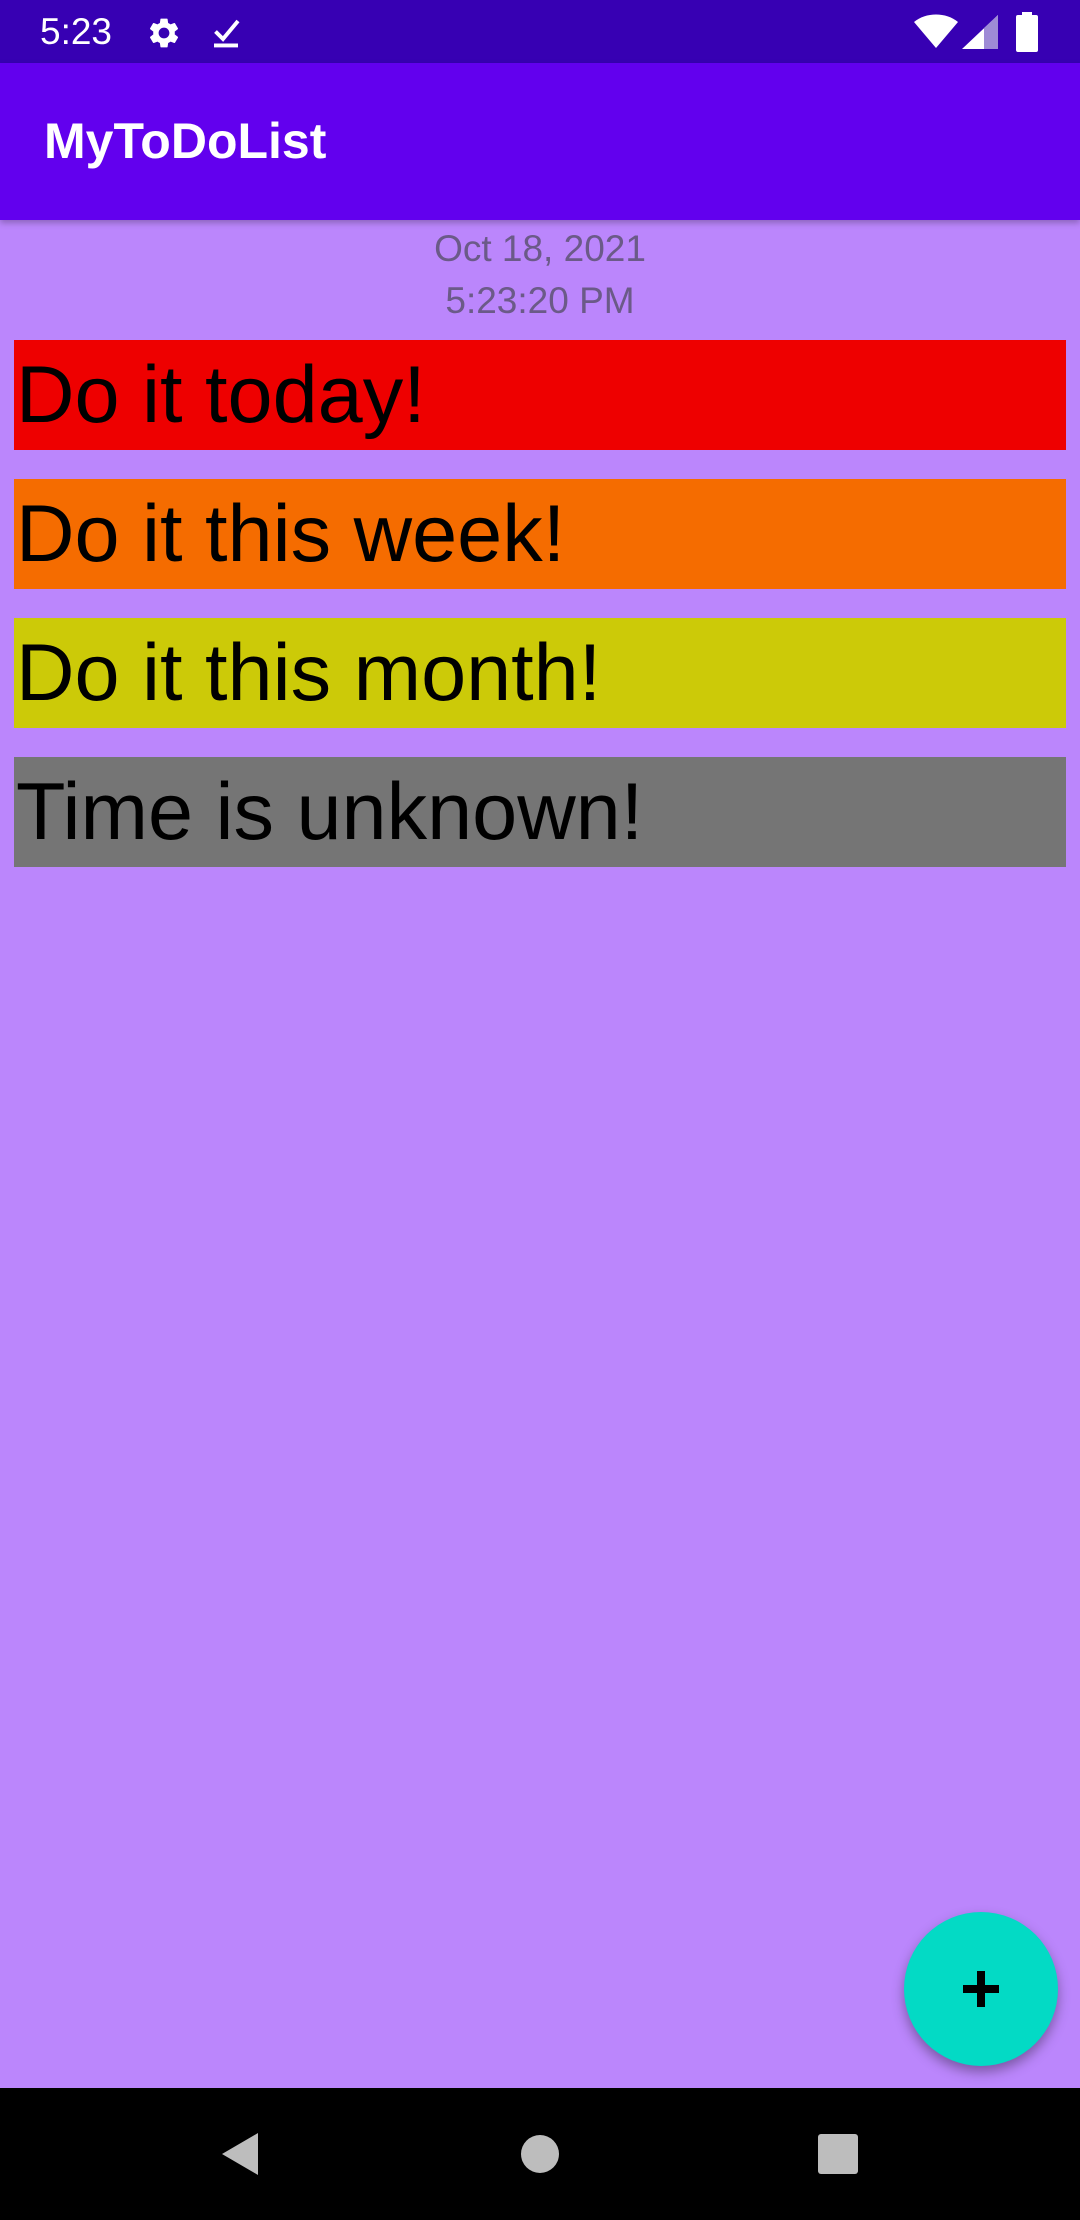 Image resolution: width=1080 pixels, height=2220 pixels. Describe the element at coordinates (164, 33) in the screenshot. I see `gear-icon` at that location.